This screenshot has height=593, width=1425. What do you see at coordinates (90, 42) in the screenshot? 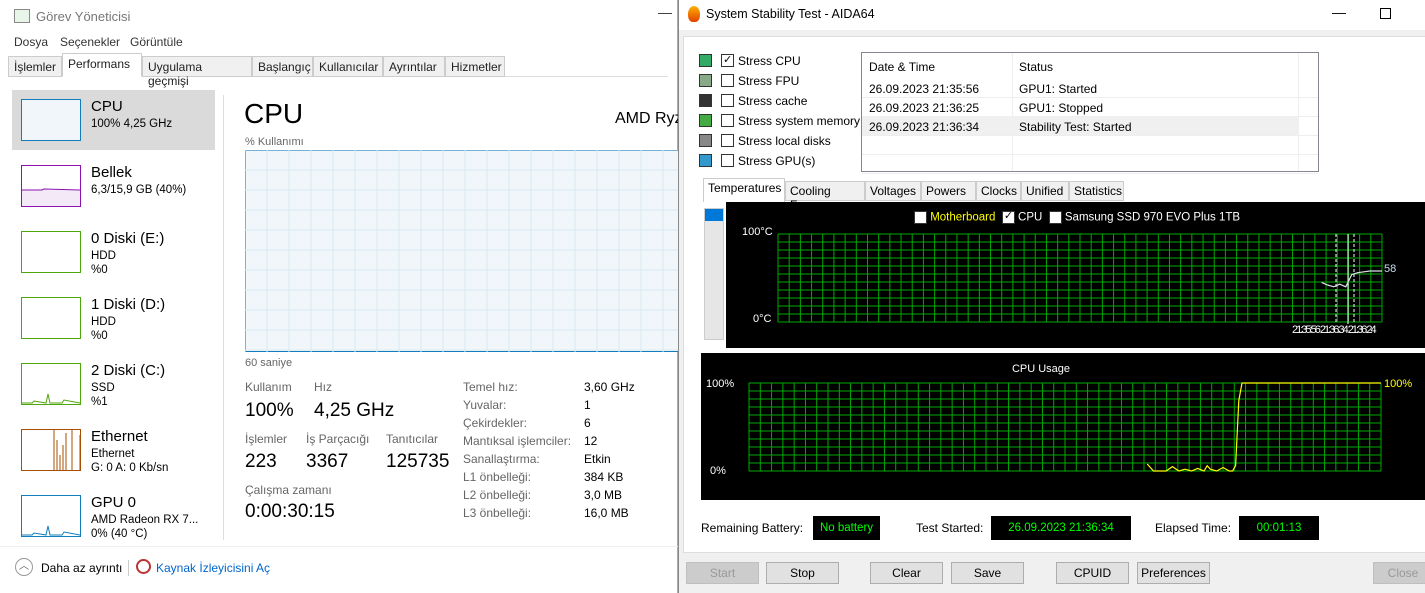
I see `menu-options: Seçenekler` at bounding box center [90, 42].